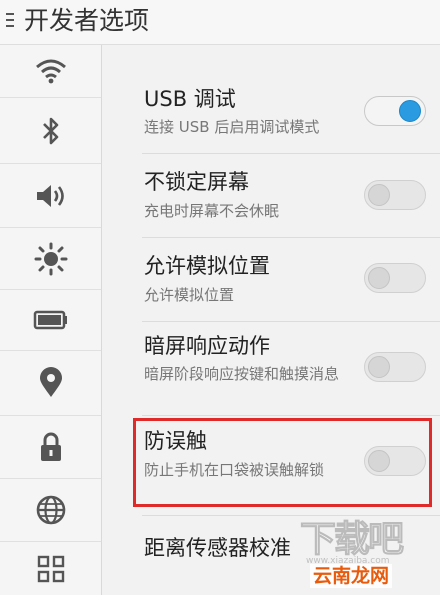 The image size is (440, 595). Describe the element at coordinates (351, 576) in the screenshot. I see `watermark-logo: 云南龙网` at that location.